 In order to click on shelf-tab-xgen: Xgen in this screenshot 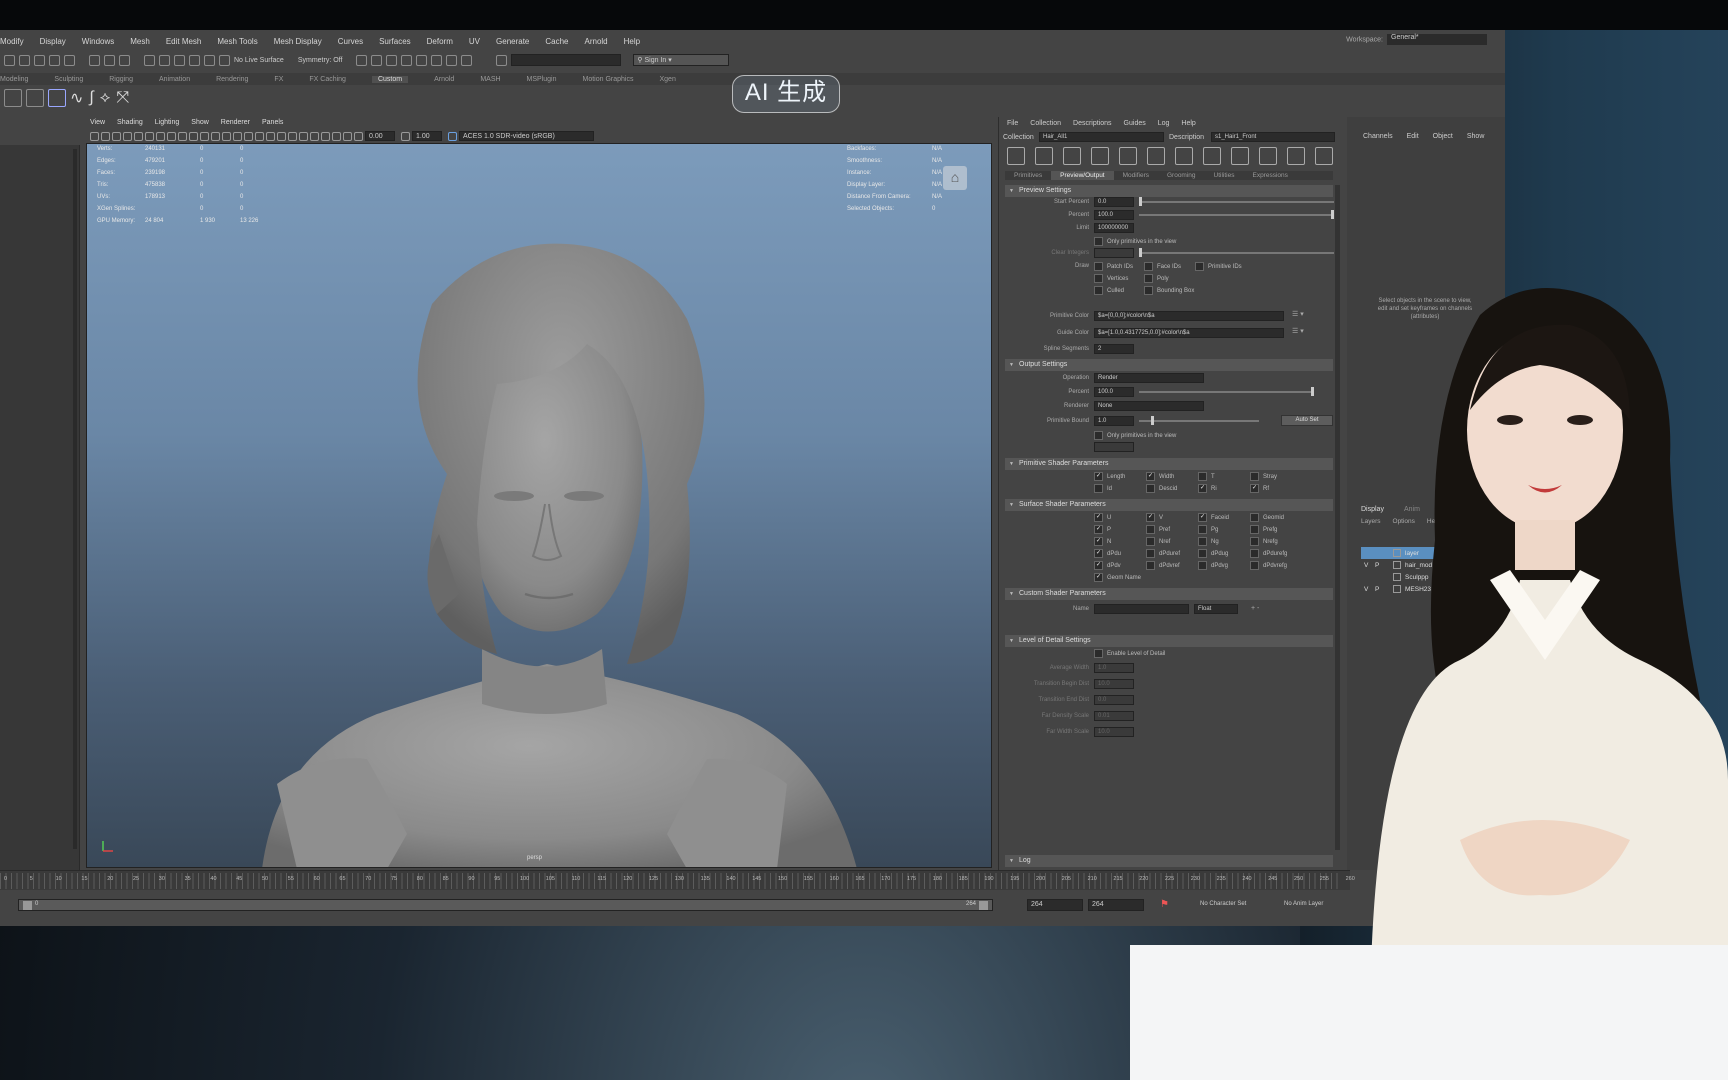, I will do `click(667, 79)`.